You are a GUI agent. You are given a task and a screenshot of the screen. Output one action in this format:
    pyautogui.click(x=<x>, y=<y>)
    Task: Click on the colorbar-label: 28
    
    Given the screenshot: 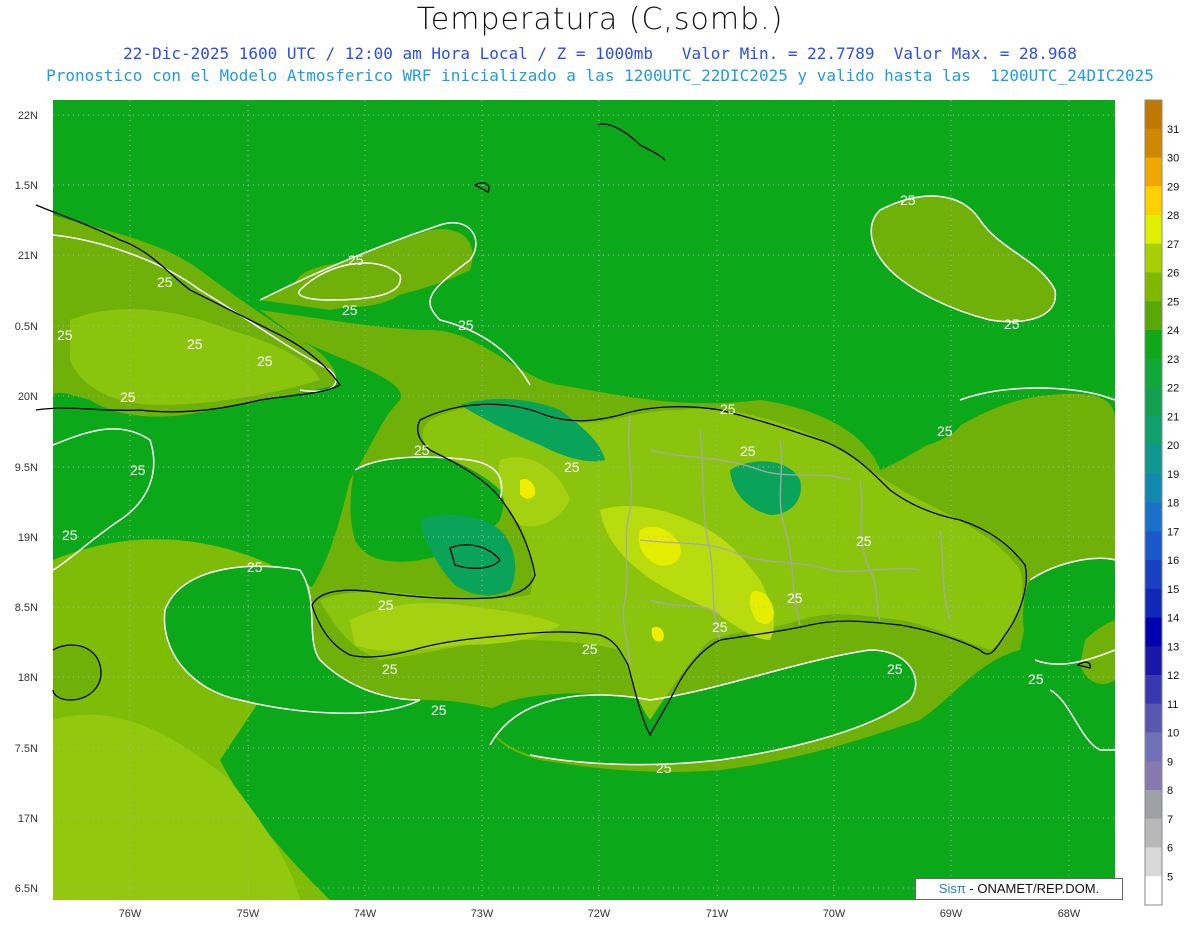 What is the action you would take?
    pyautogui.click(x=1173, y=216)
    